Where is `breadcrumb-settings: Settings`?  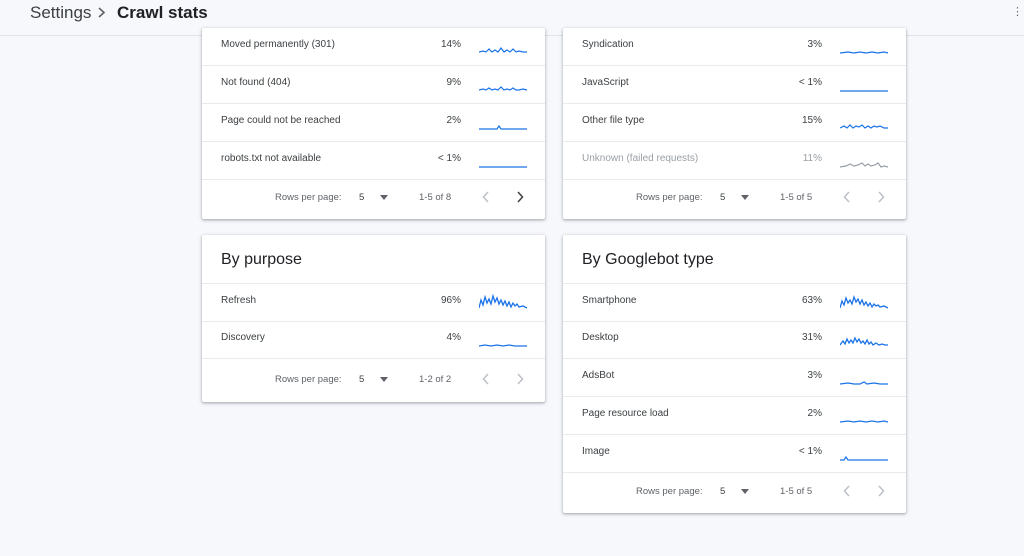 breadcrumb-settings: Settings is located at coordinates (60, 13).